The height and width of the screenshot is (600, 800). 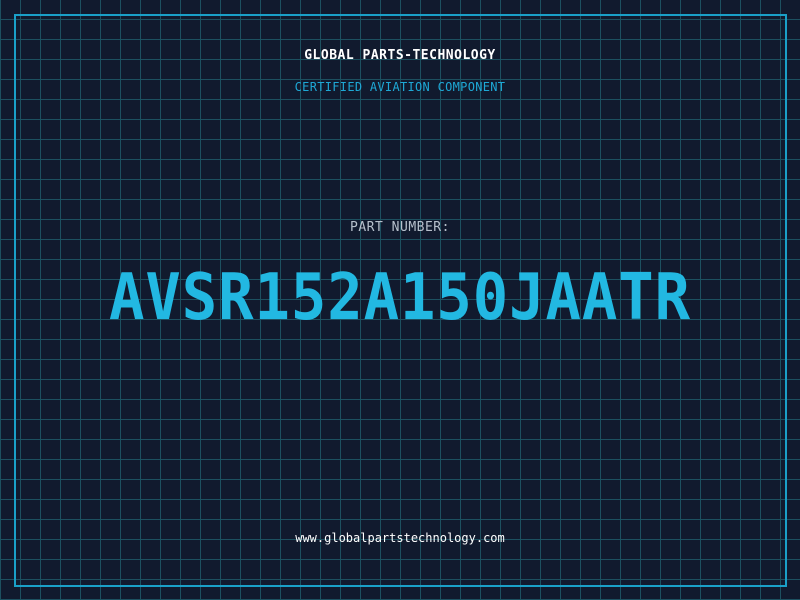 What do you see at coordinates (400, 298) in the screenshot?
I see `part-number-value: AVSR152A150JAATR` at bounding box center [400, 298].